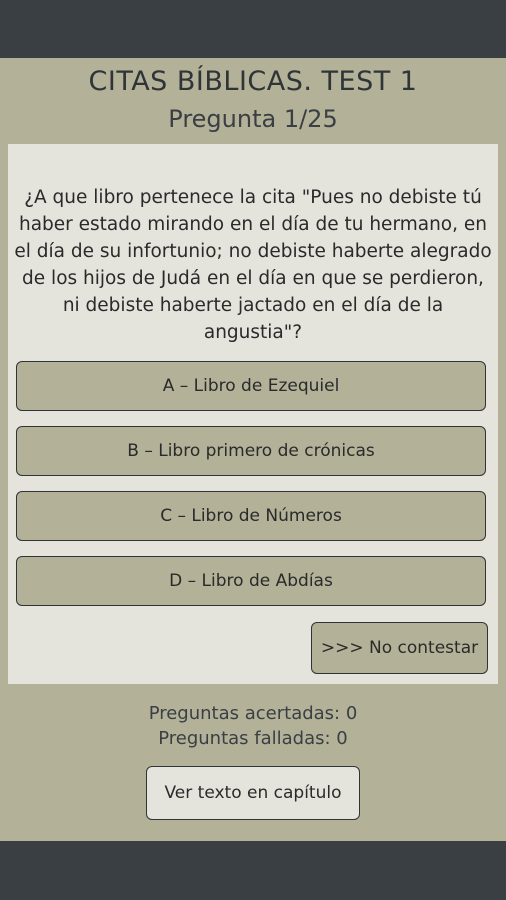 Image resolution: width=506 pixels, height=900 pixels. Describe the element at coordinates (253, 713) in the screenshot. I see `correct-count: Preguntas acertadas: 0` at that location.